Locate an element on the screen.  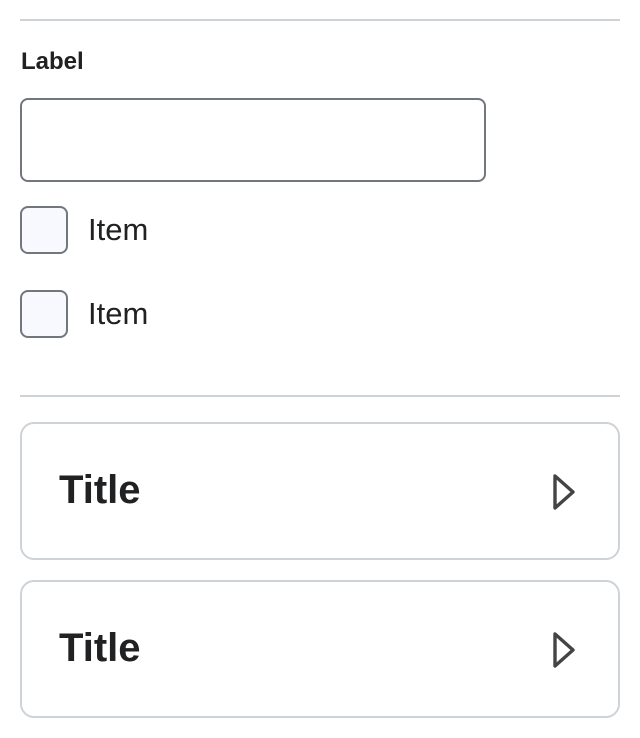
checkbox-option-1: Item is located at coordinates (84, 230).